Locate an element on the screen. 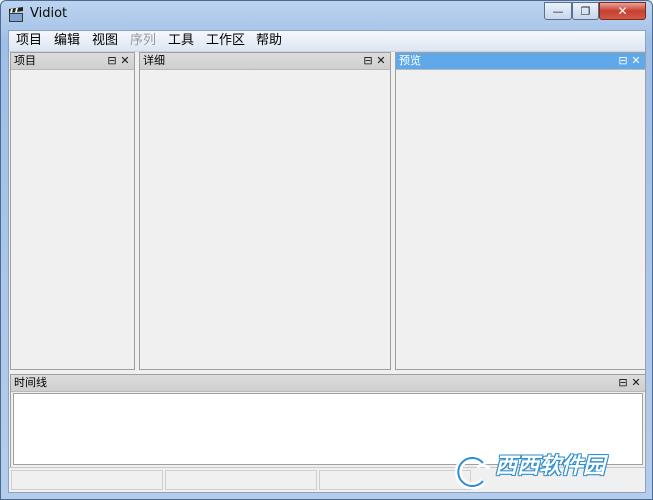 The height and width of the screenshot is (500, 653). menu-bar: 项目 编辑 视图 序列 工具 工作区 帮助 is located at coordinates (327, 41).